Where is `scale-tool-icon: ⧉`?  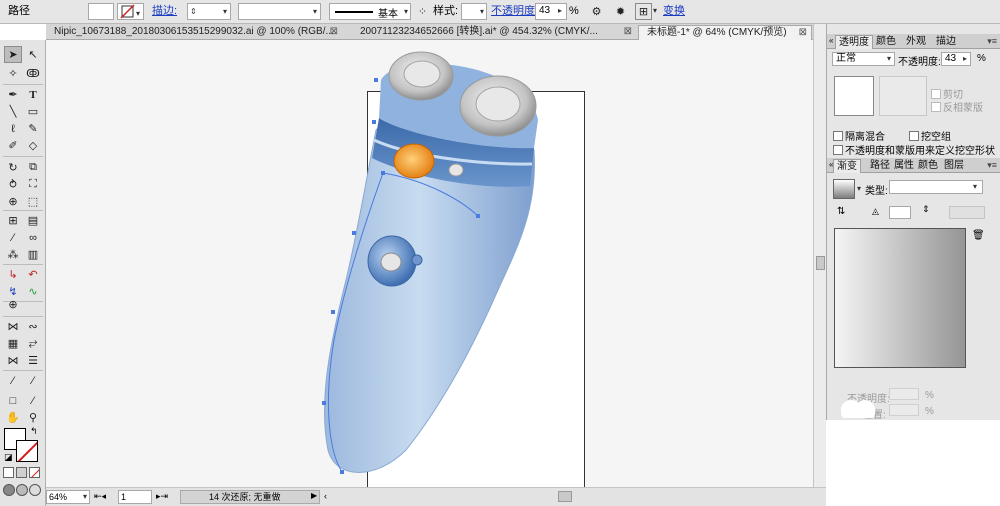 scale-tool-icon: ⧉ is located at coordinates (33, 167).